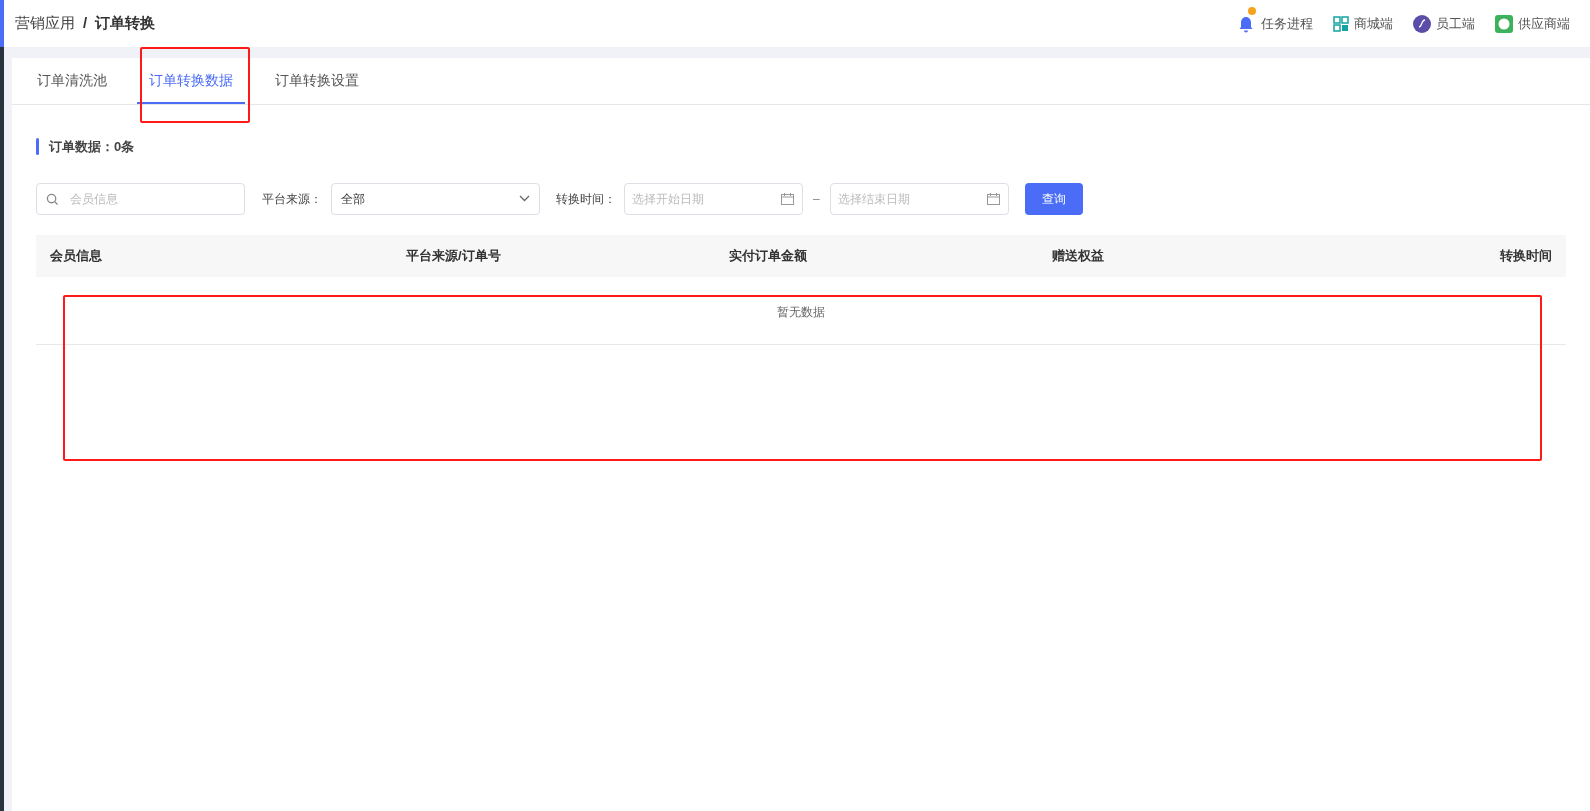  What do you see at coordinates (919, 198) in the screenshot?
I see `date-field: 选择结束日期` at bounding box center [919, 198].